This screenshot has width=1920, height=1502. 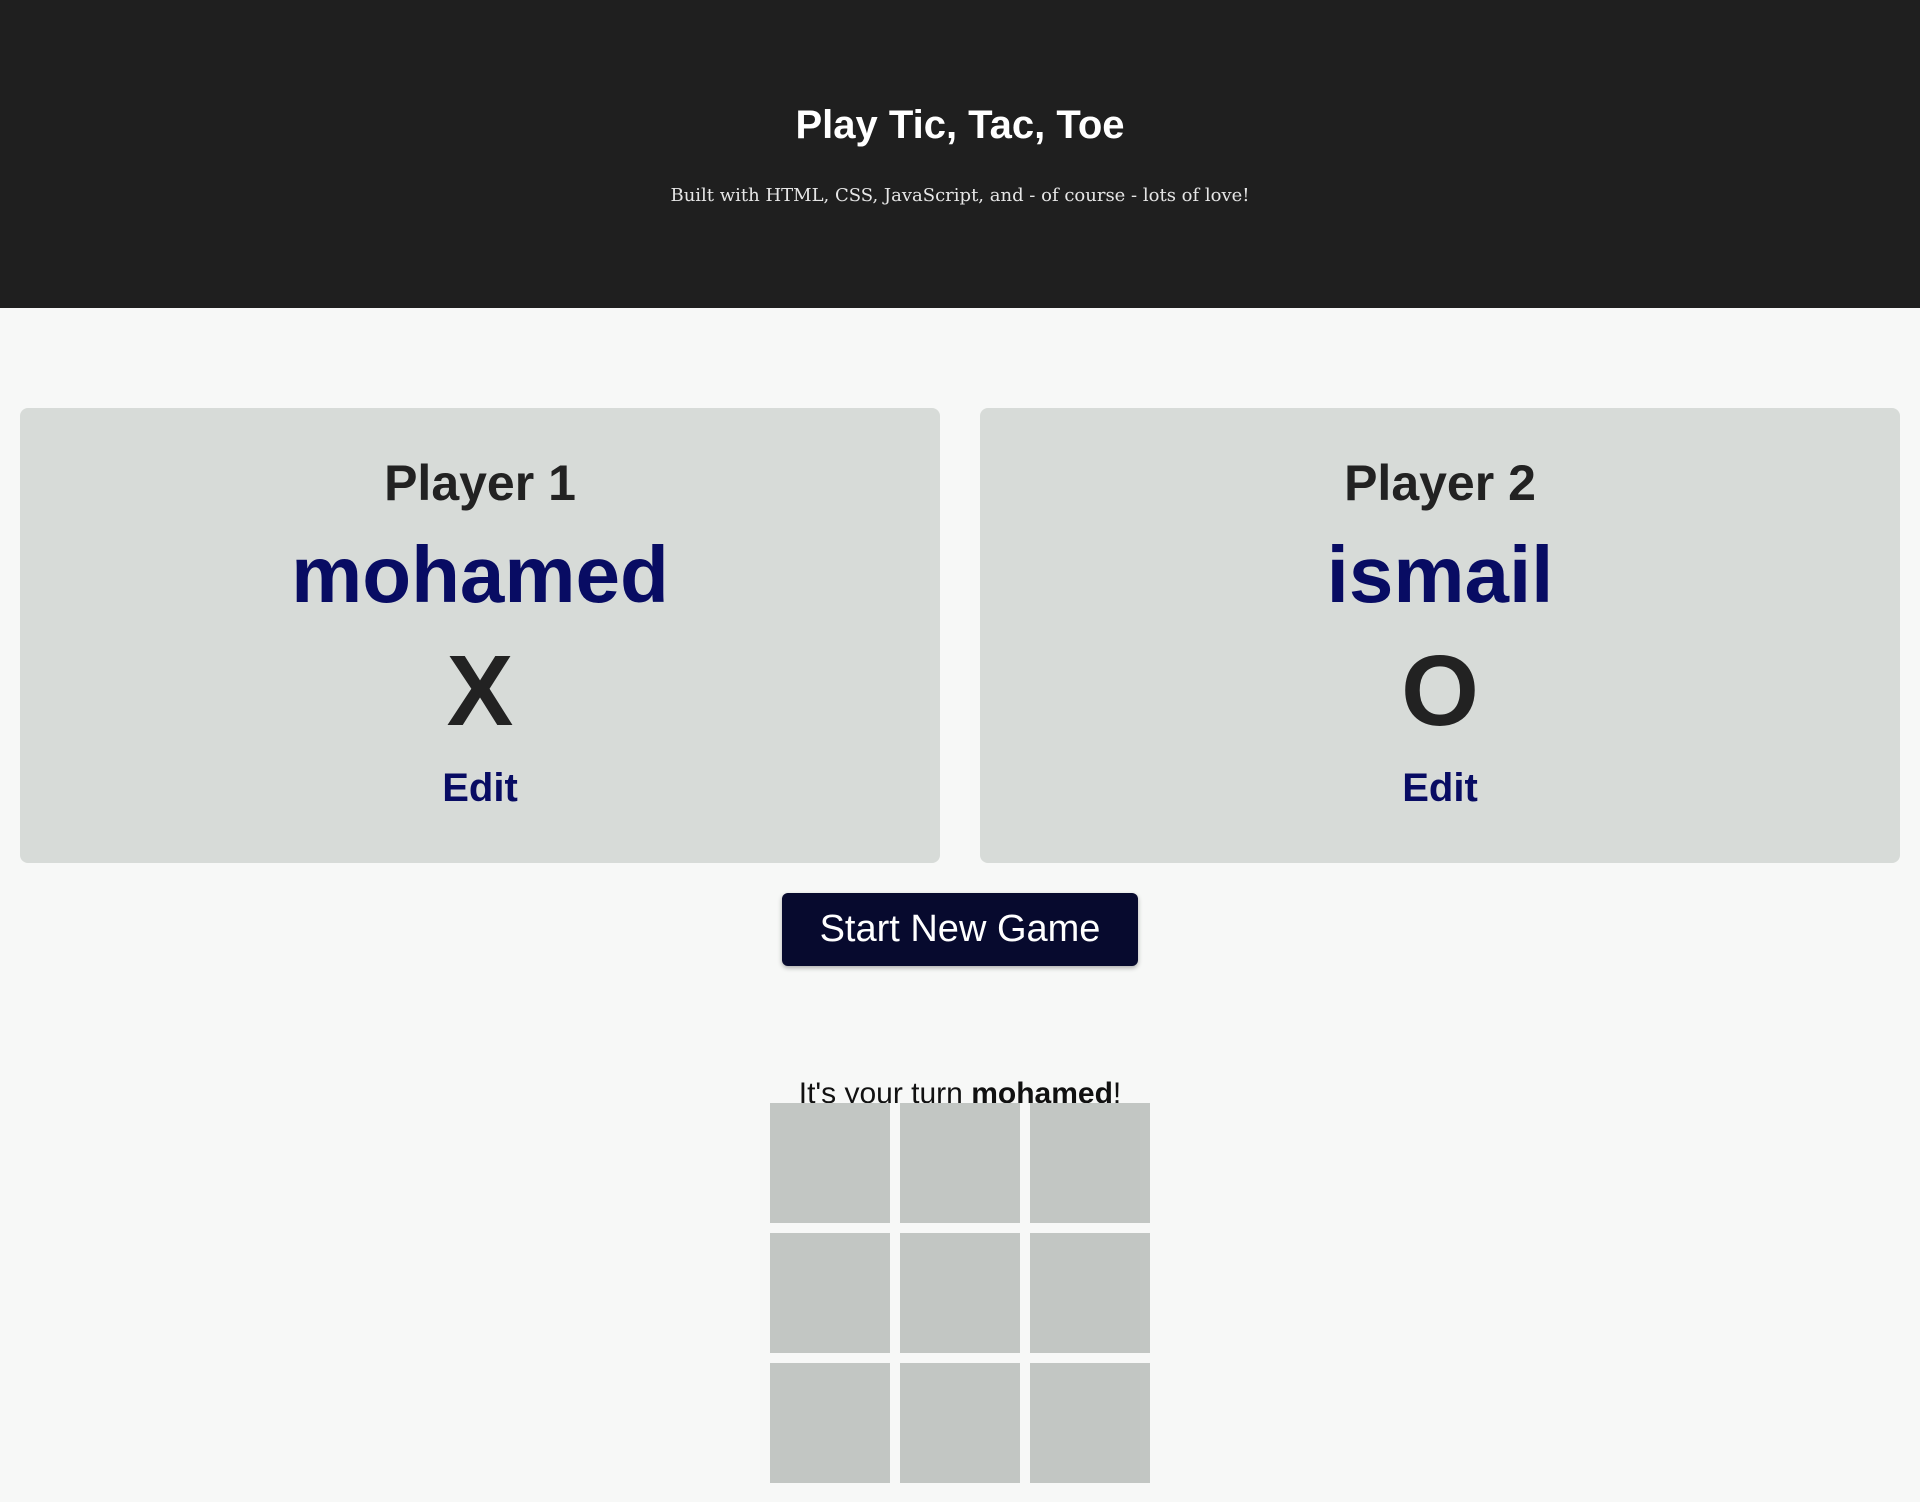 What do you see at coordinates (480, 574) in the screenshot?
I see `player-1-name: mohamed` at bounding box center [480, 574].